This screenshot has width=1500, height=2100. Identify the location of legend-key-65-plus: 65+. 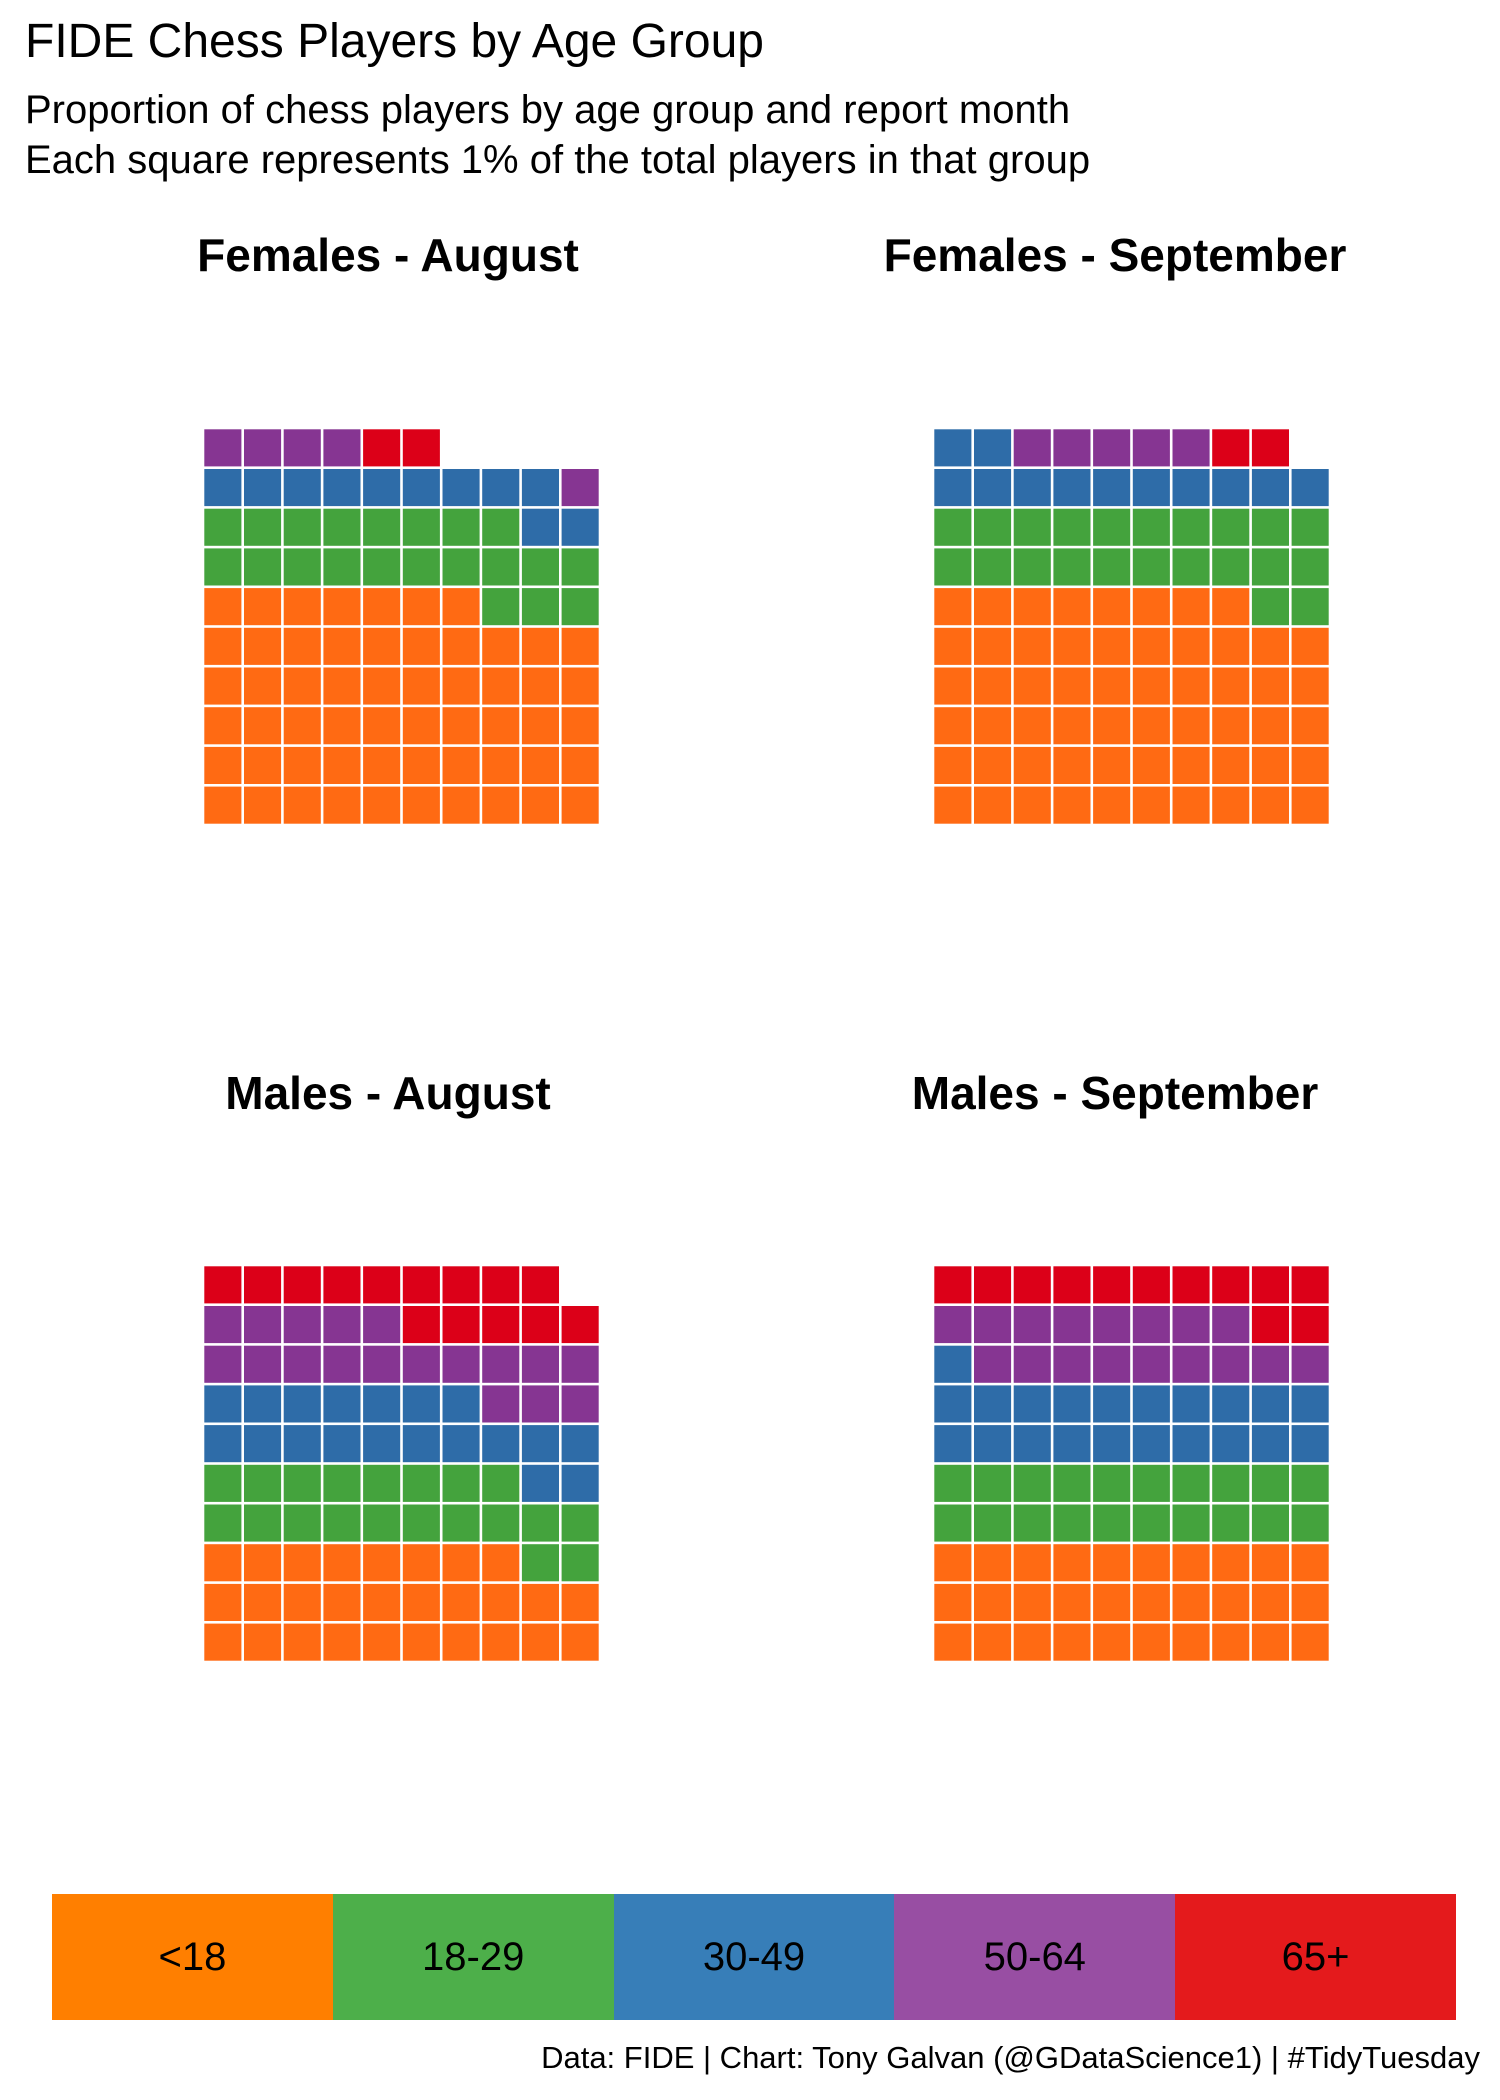
(1315, 1957).